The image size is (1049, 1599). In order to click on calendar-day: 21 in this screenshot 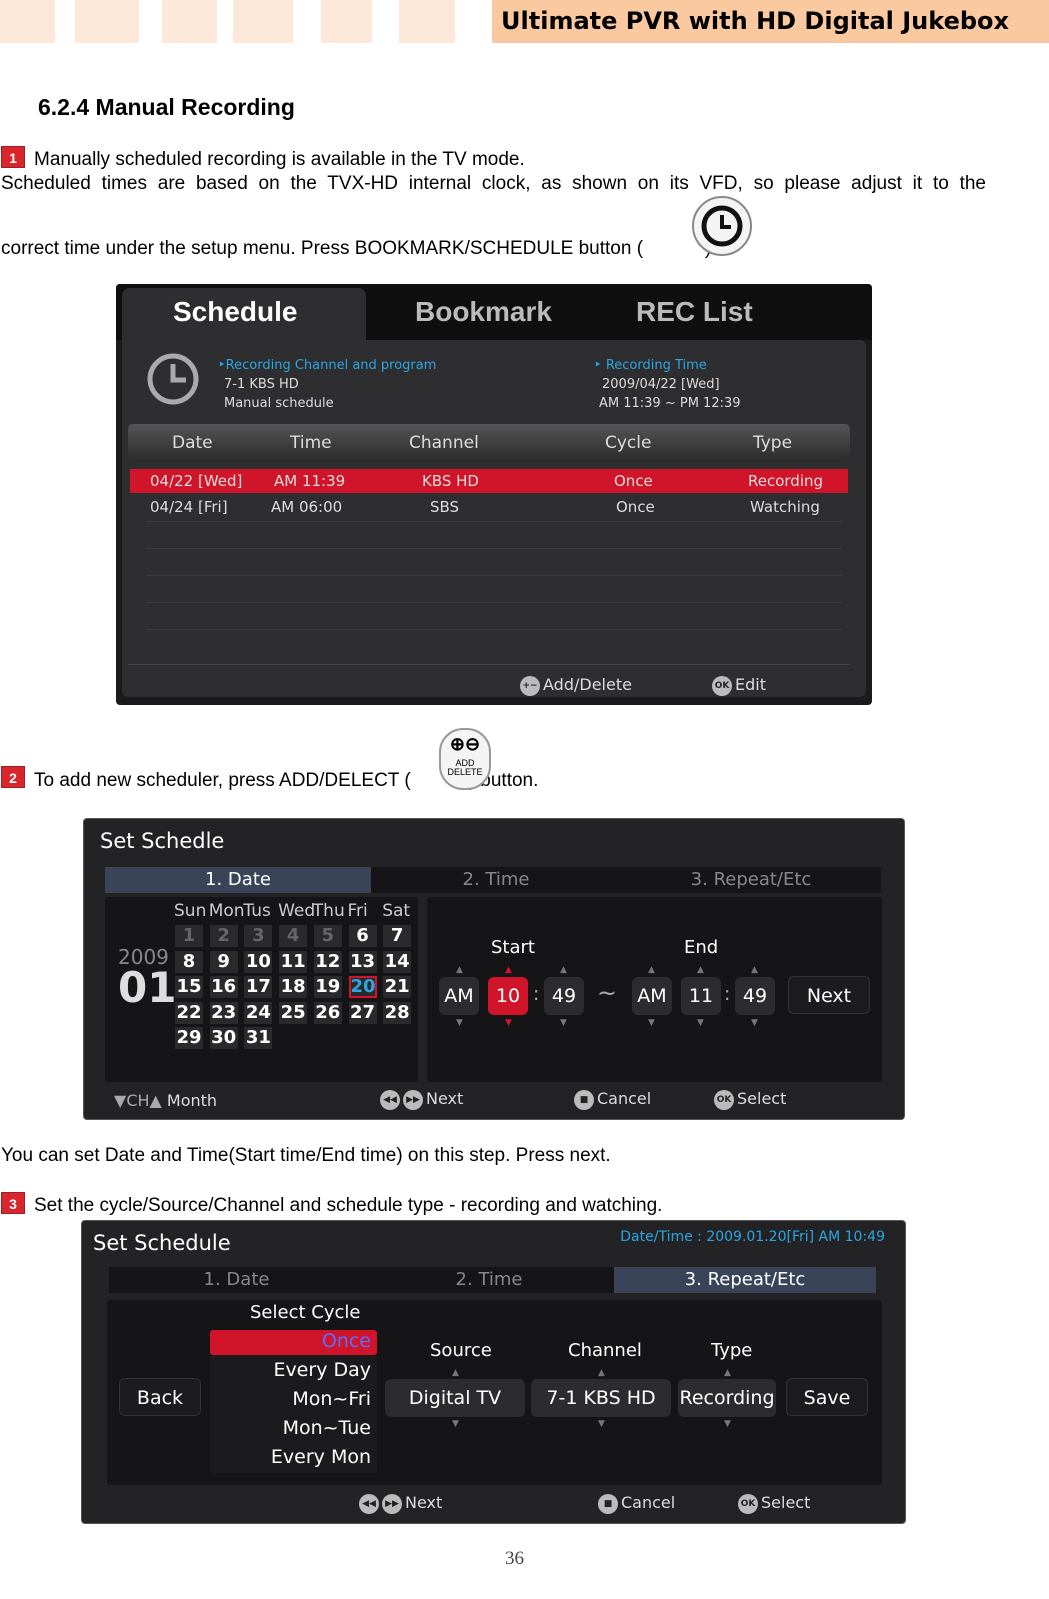, I will do `click(397, 987)`.